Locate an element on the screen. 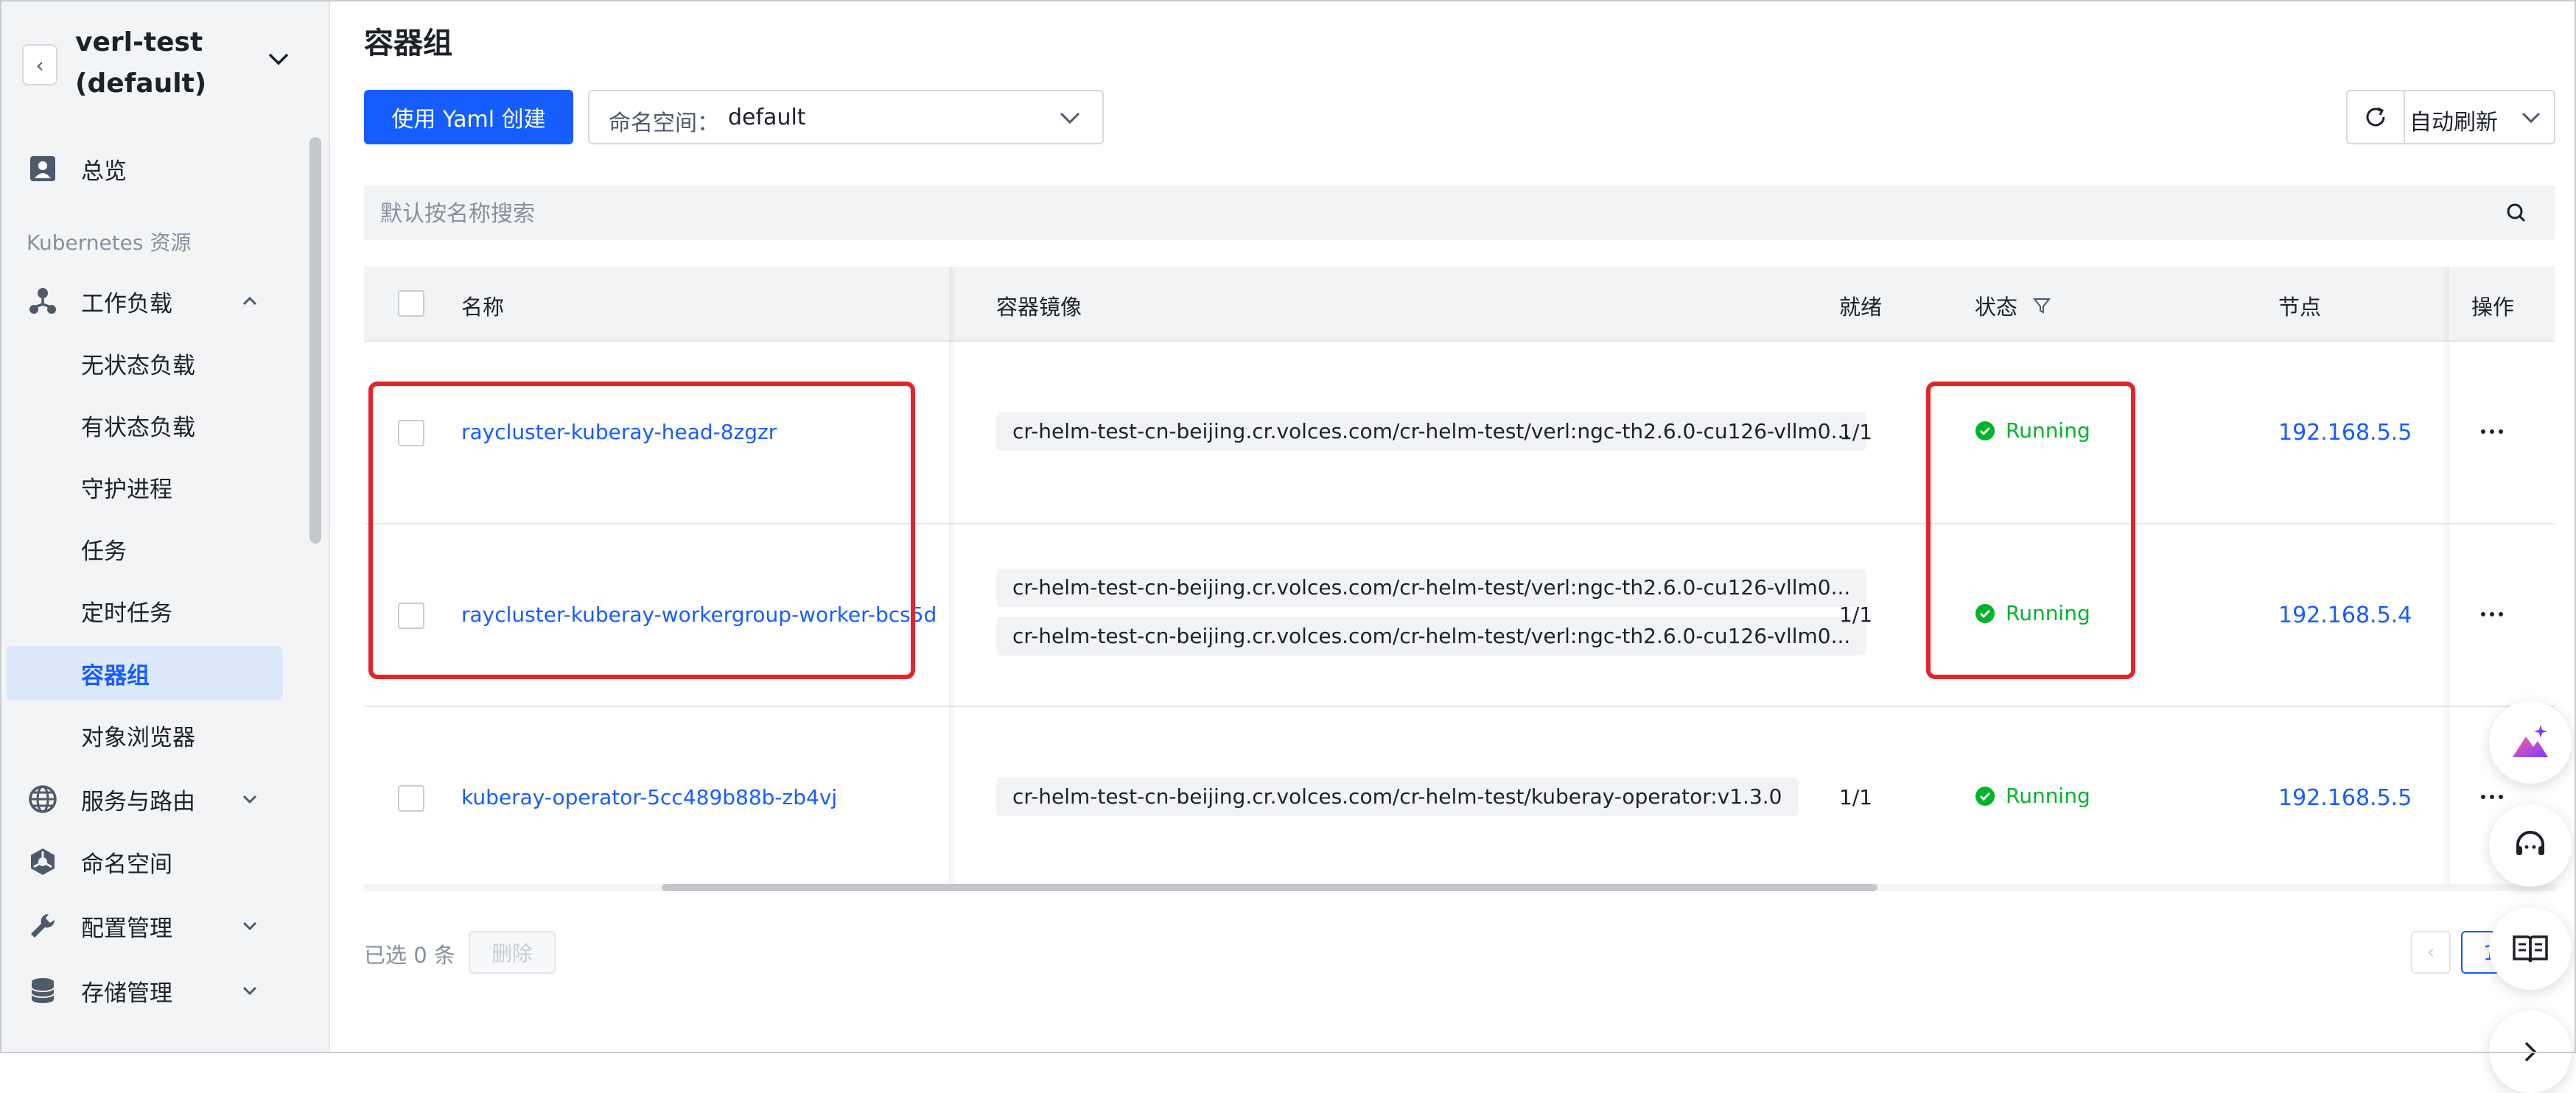 The width and height of the screenshot is (2576, 1093). sidebar-item-label: 有状态负载 is located at coordinates (138, 428).